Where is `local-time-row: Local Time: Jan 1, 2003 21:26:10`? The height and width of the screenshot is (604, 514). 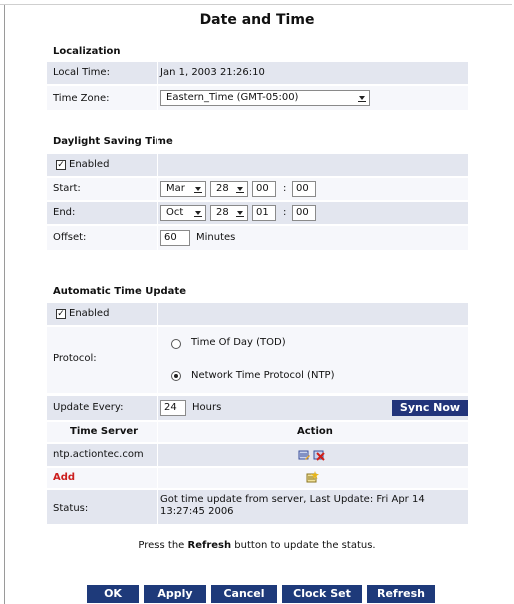
local-time-row: Local Time: Jan 1, 2003 21:26:10 is located at coordinates (257, 73).